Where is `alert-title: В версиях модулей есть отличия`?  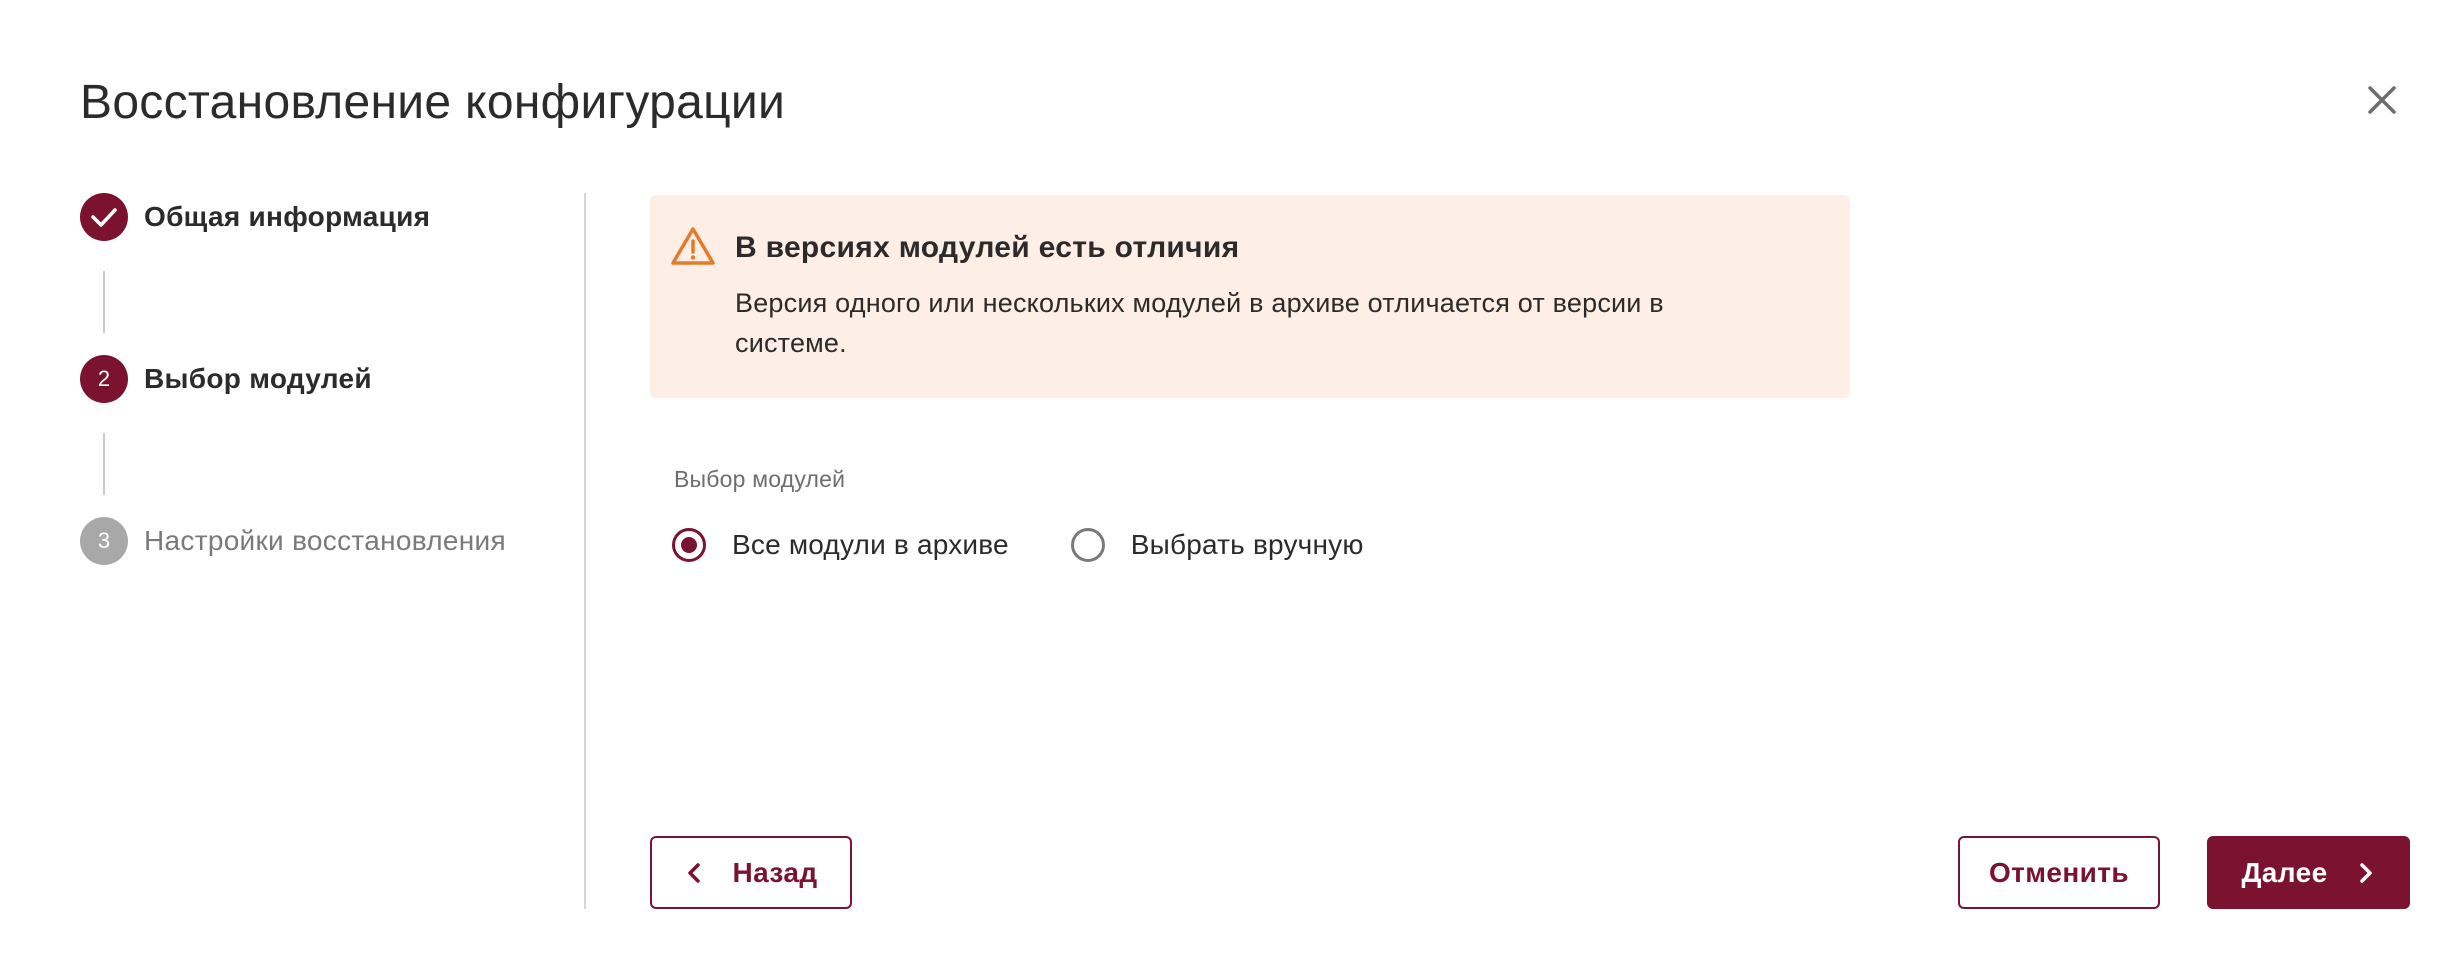 alert-title: В версиях модулей есть отличия is located at coordinates (987, 247).